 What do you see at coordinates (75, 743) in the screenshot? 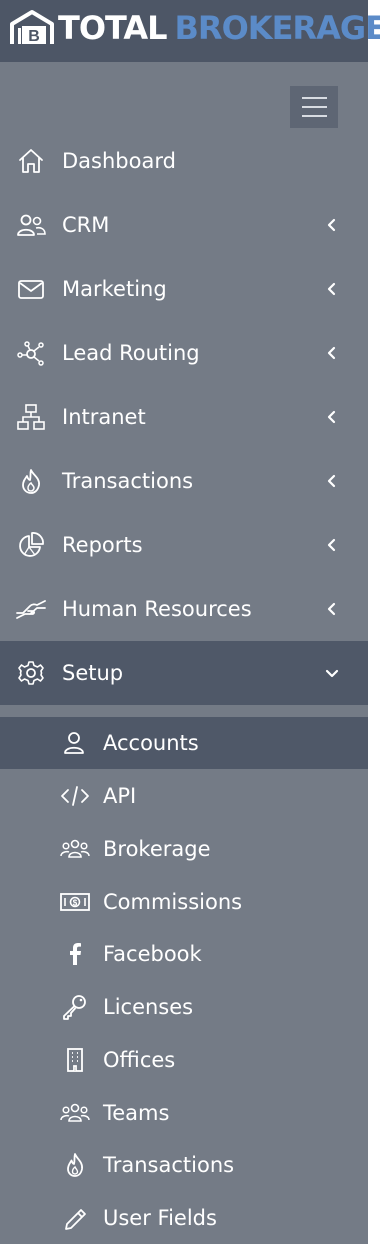
I see `user-icon` at bounding box center [75, 743].